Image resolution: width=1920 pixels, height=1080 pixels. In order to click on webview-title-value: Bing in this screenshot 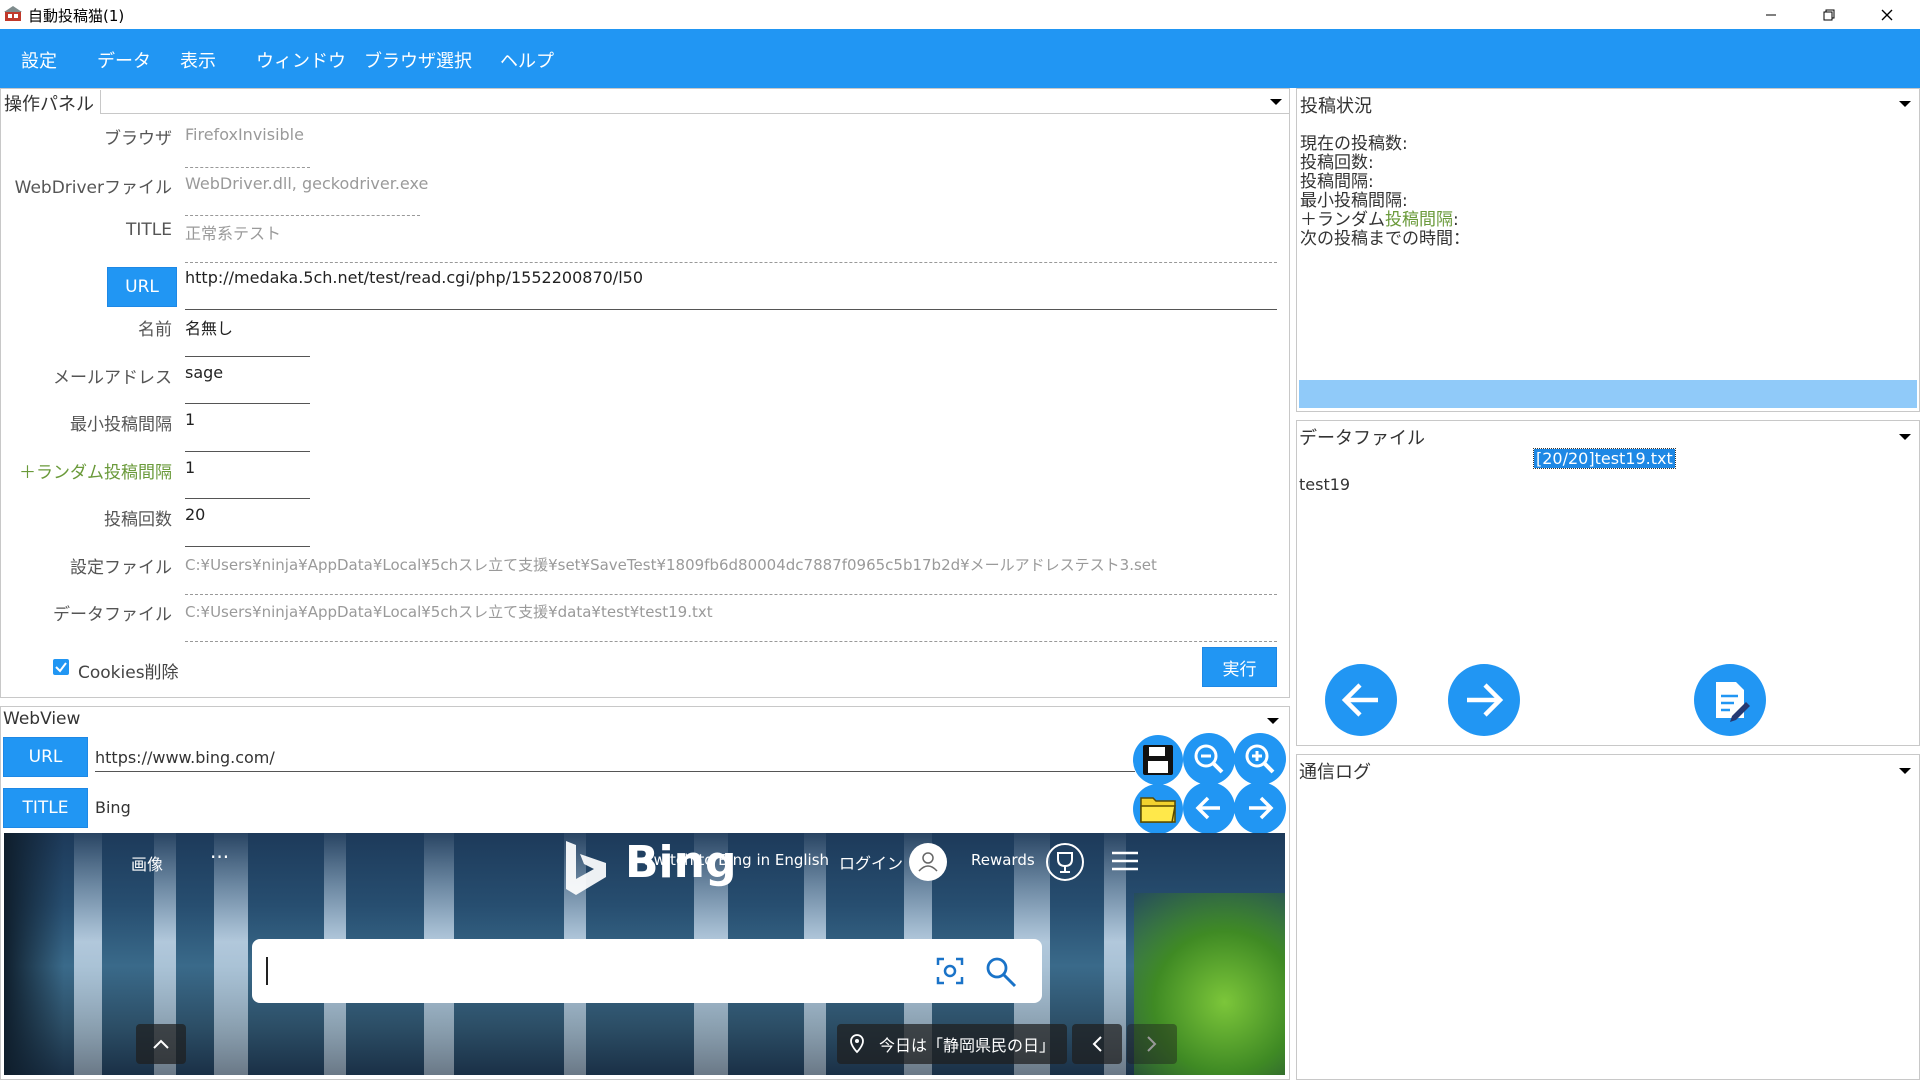, I will do `click(113, 807)`.